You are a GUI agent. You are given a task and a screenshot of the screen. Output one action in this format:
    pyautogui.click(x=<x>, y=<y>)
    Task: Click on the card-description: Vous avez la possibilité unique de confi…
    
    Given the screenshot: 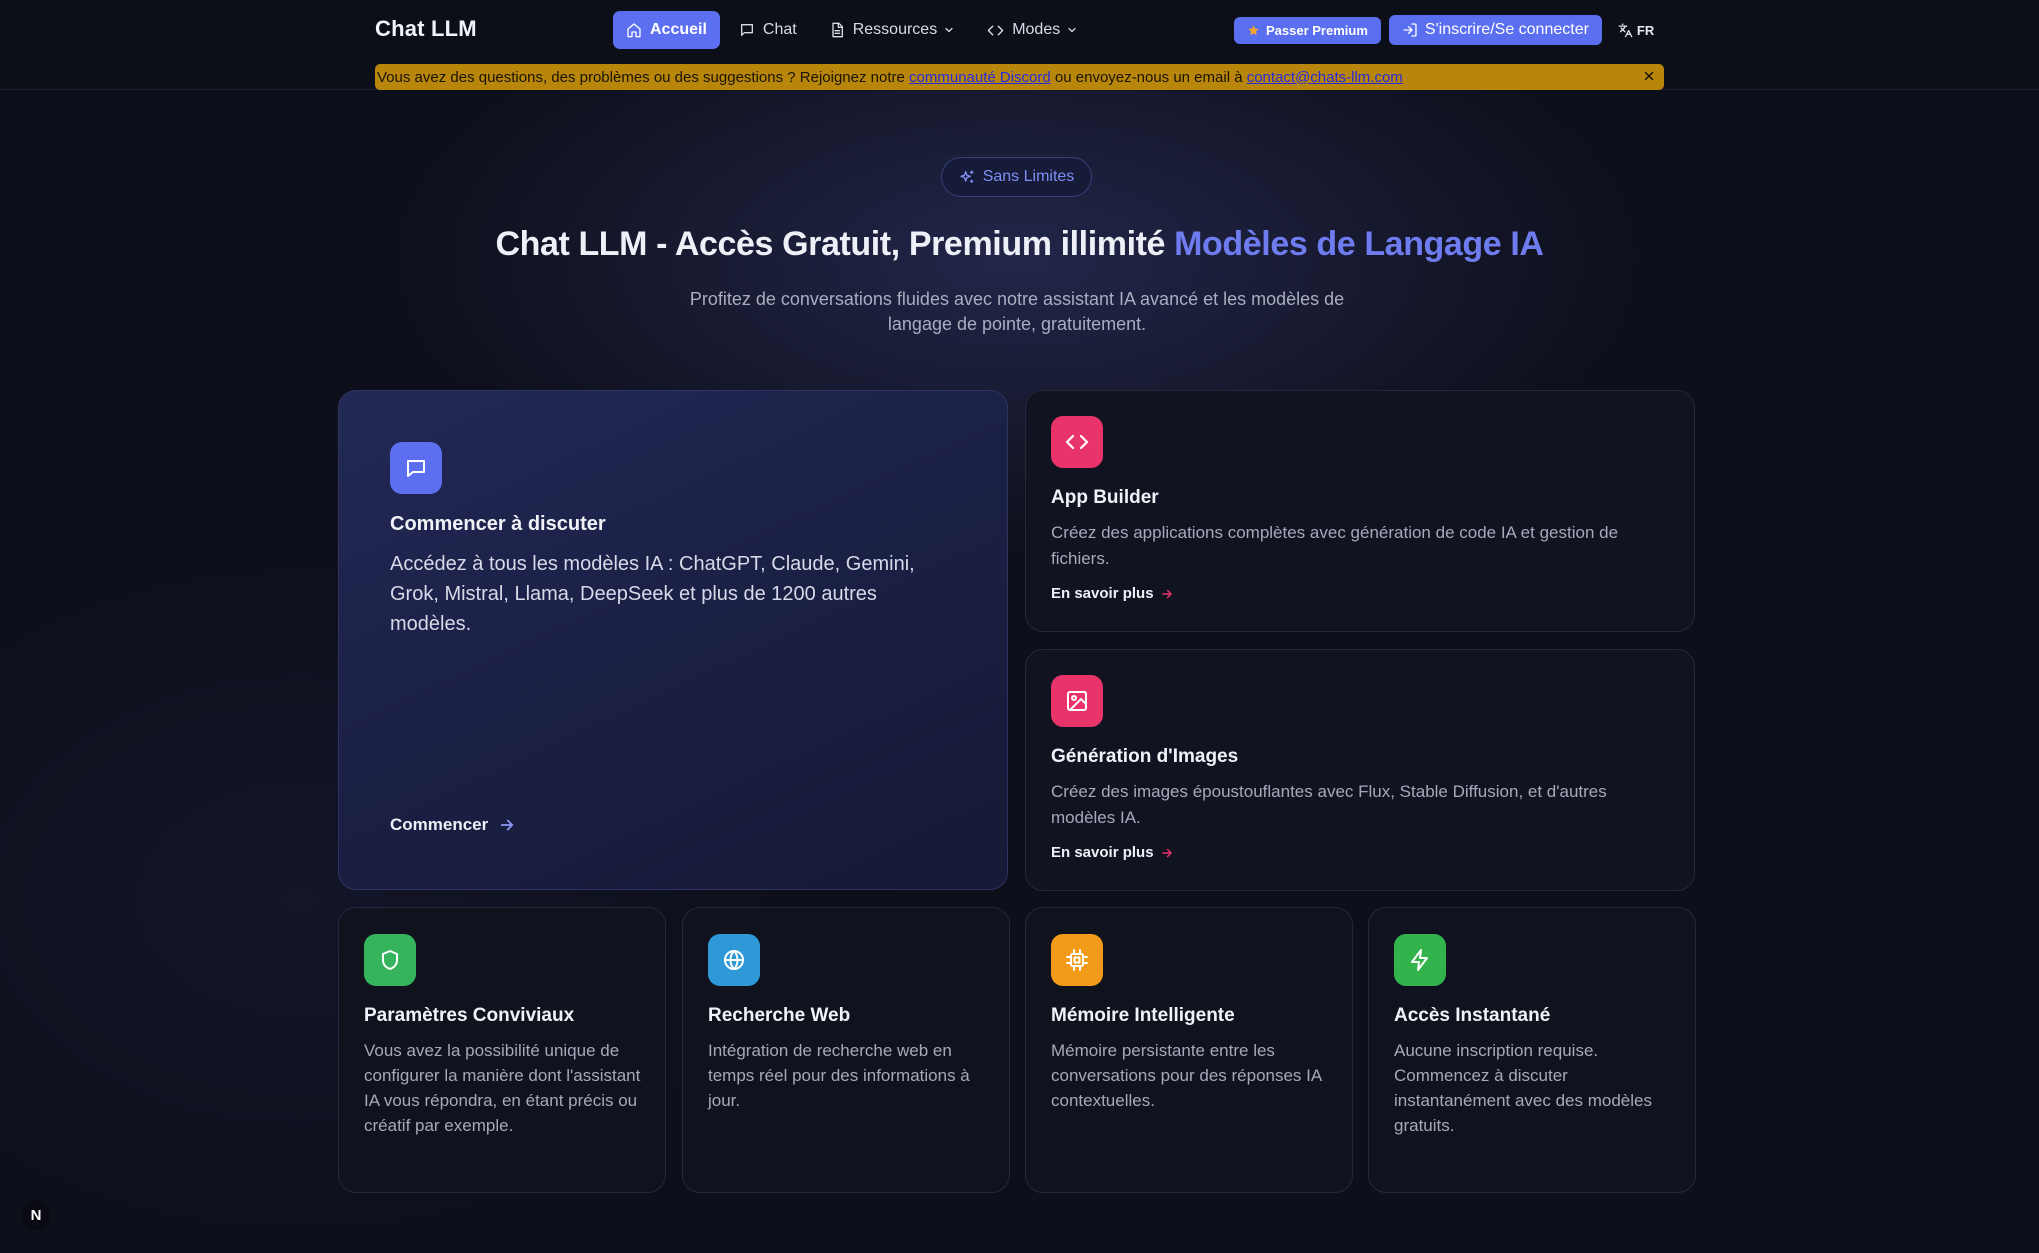 What is the action you would take?
    pyautogui.click(x=502, y=1088)
    